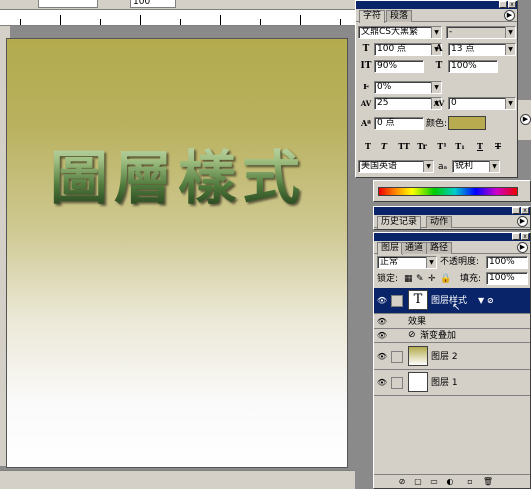 This screenshot has width=531, height=489. Describe the element at coordinates (482, 49) in the screenshot. I see `leading-field: 13 点 ▼` at that location.